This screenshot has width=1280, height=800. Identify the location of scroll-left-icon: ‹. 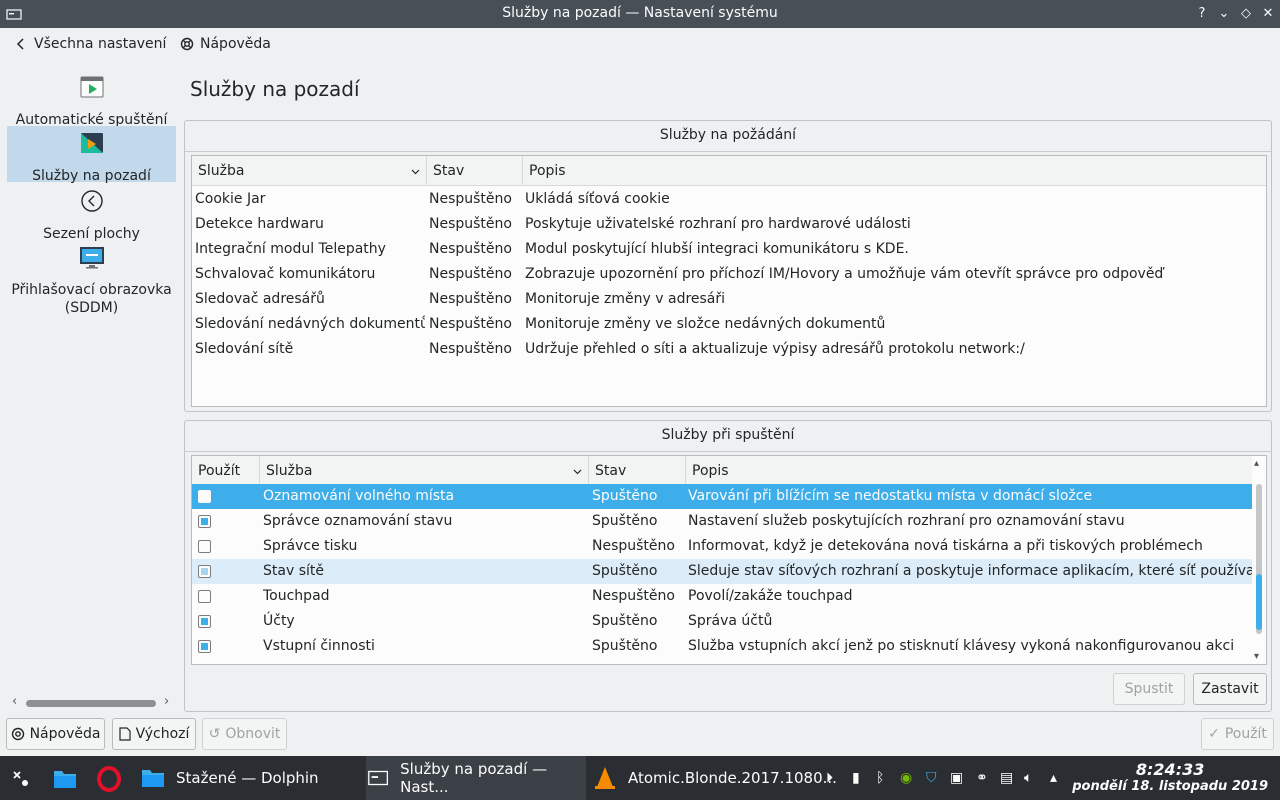
(14, 701).